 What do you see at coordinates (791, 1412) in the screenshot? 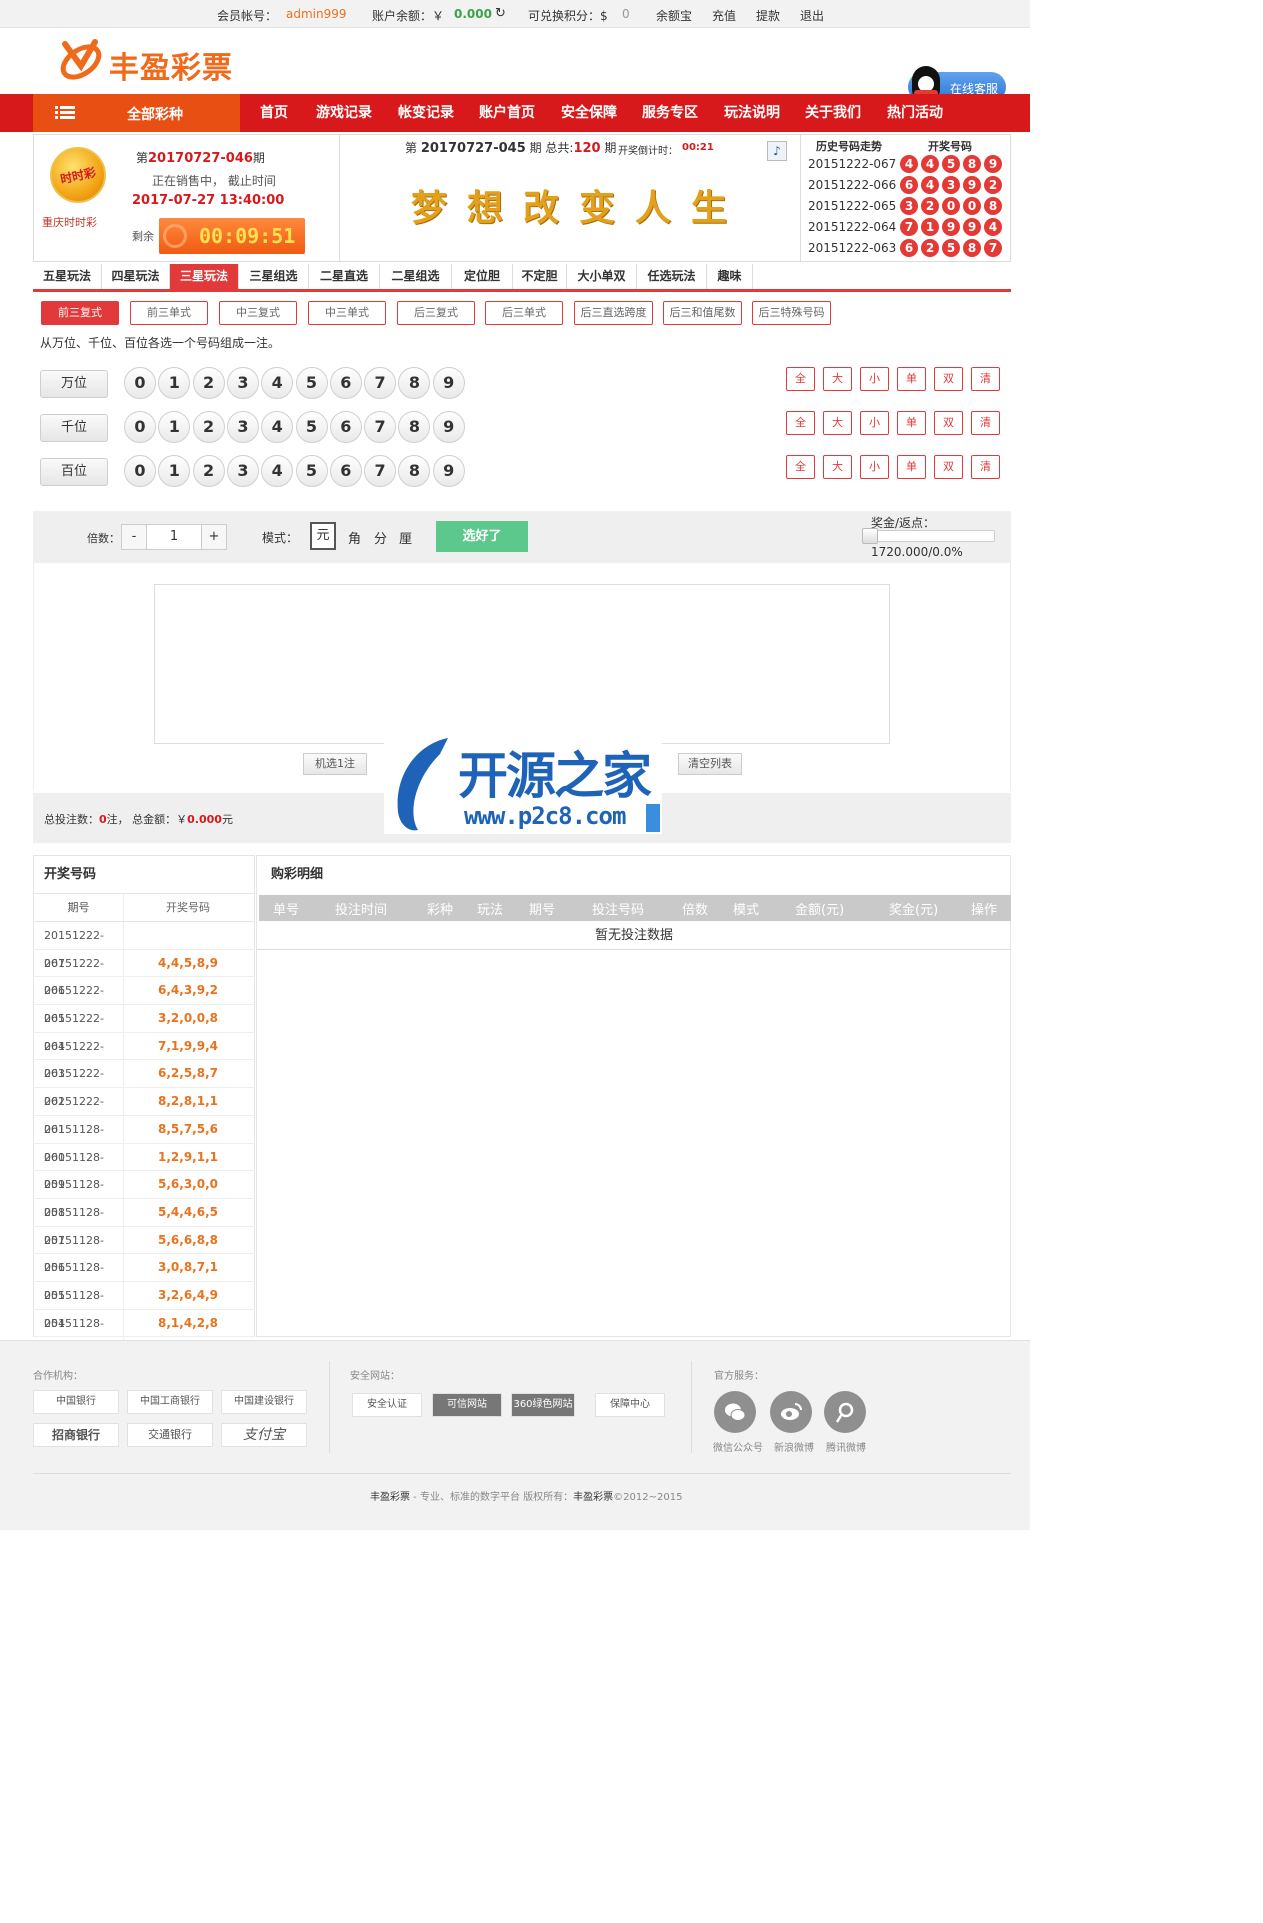
I see `weibo-icon` at bounding box center [791, 1412].